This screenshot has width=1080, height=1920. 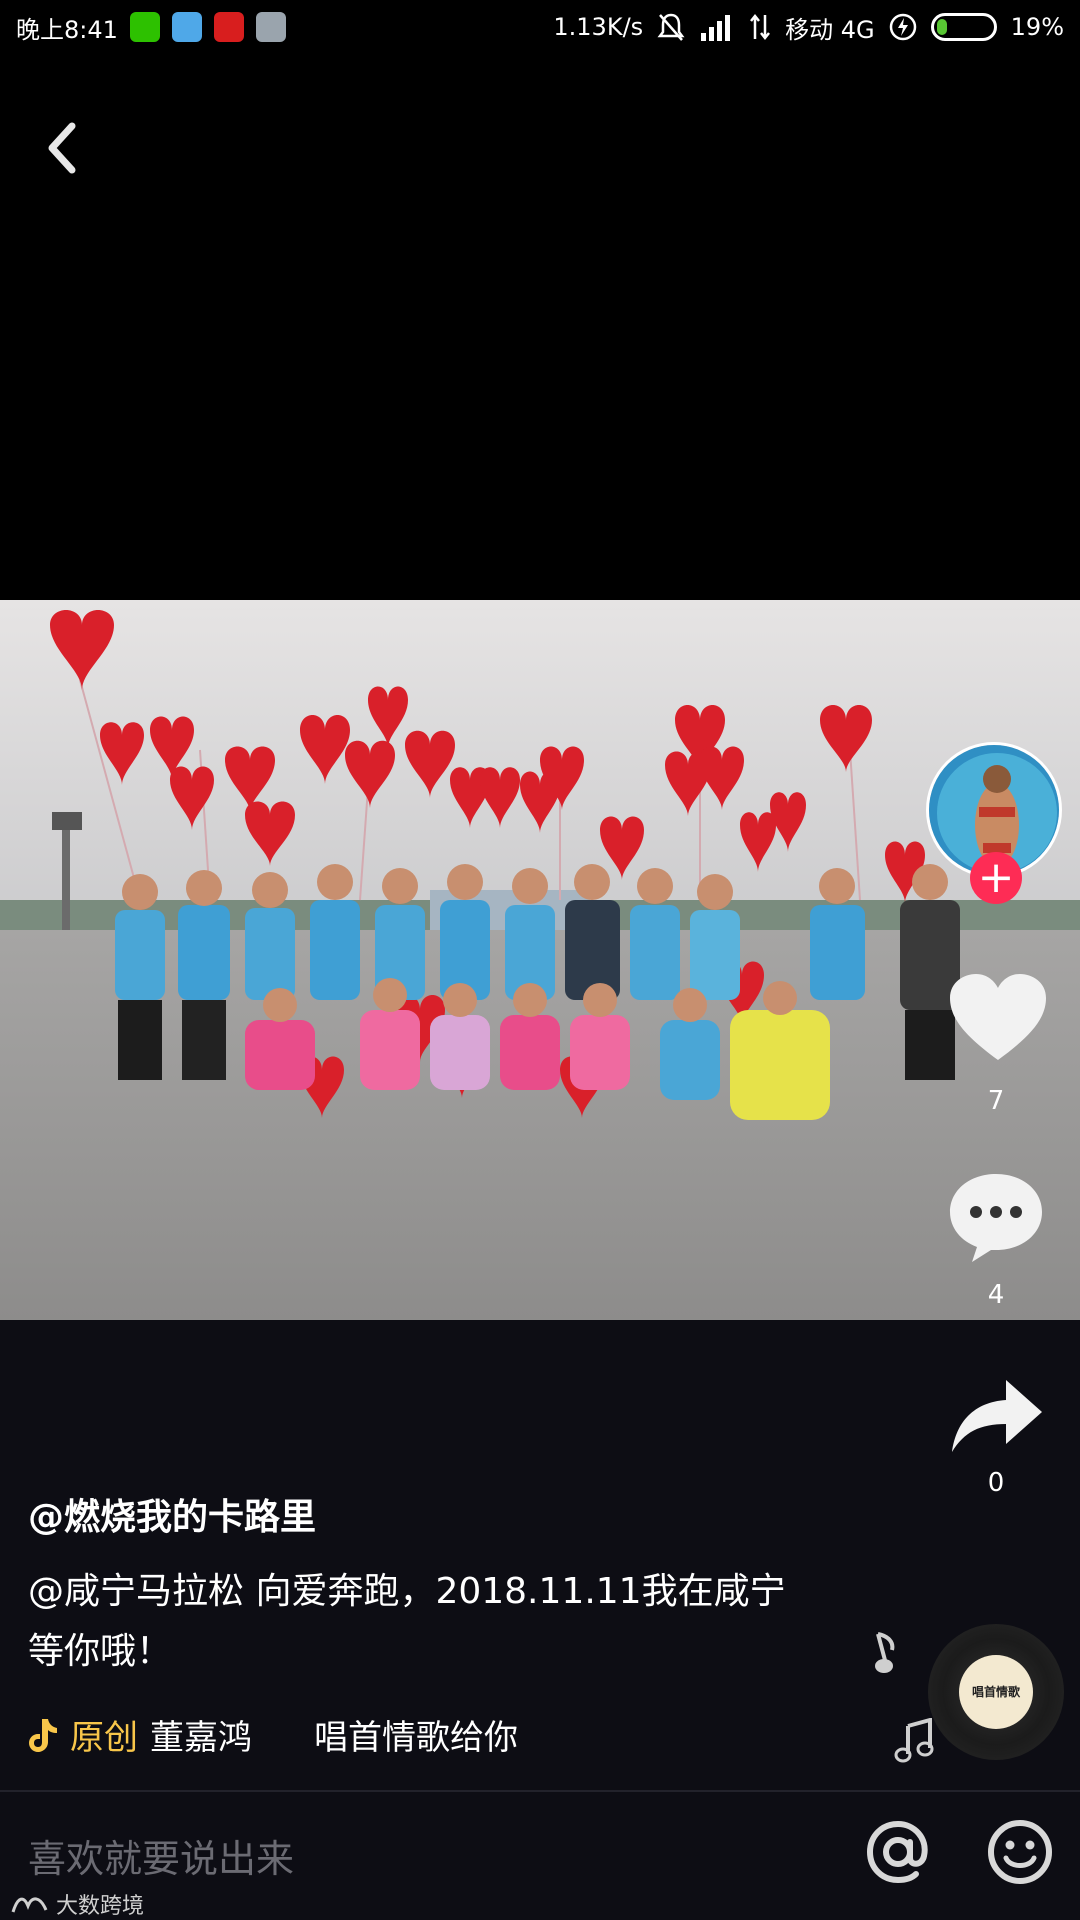 What do you see at coordinates (43, 1735) in the screenshot?
I see `tiktok-note-icon` at bounding box center [43, 1735].